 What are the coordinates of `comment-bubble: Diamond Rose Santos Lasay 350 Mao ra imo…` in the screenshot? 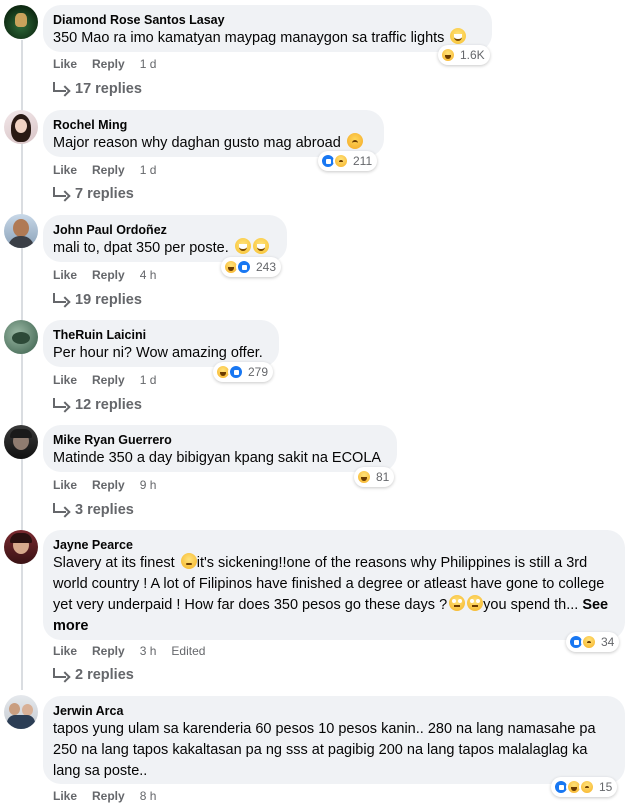 It's located at (267, 28).